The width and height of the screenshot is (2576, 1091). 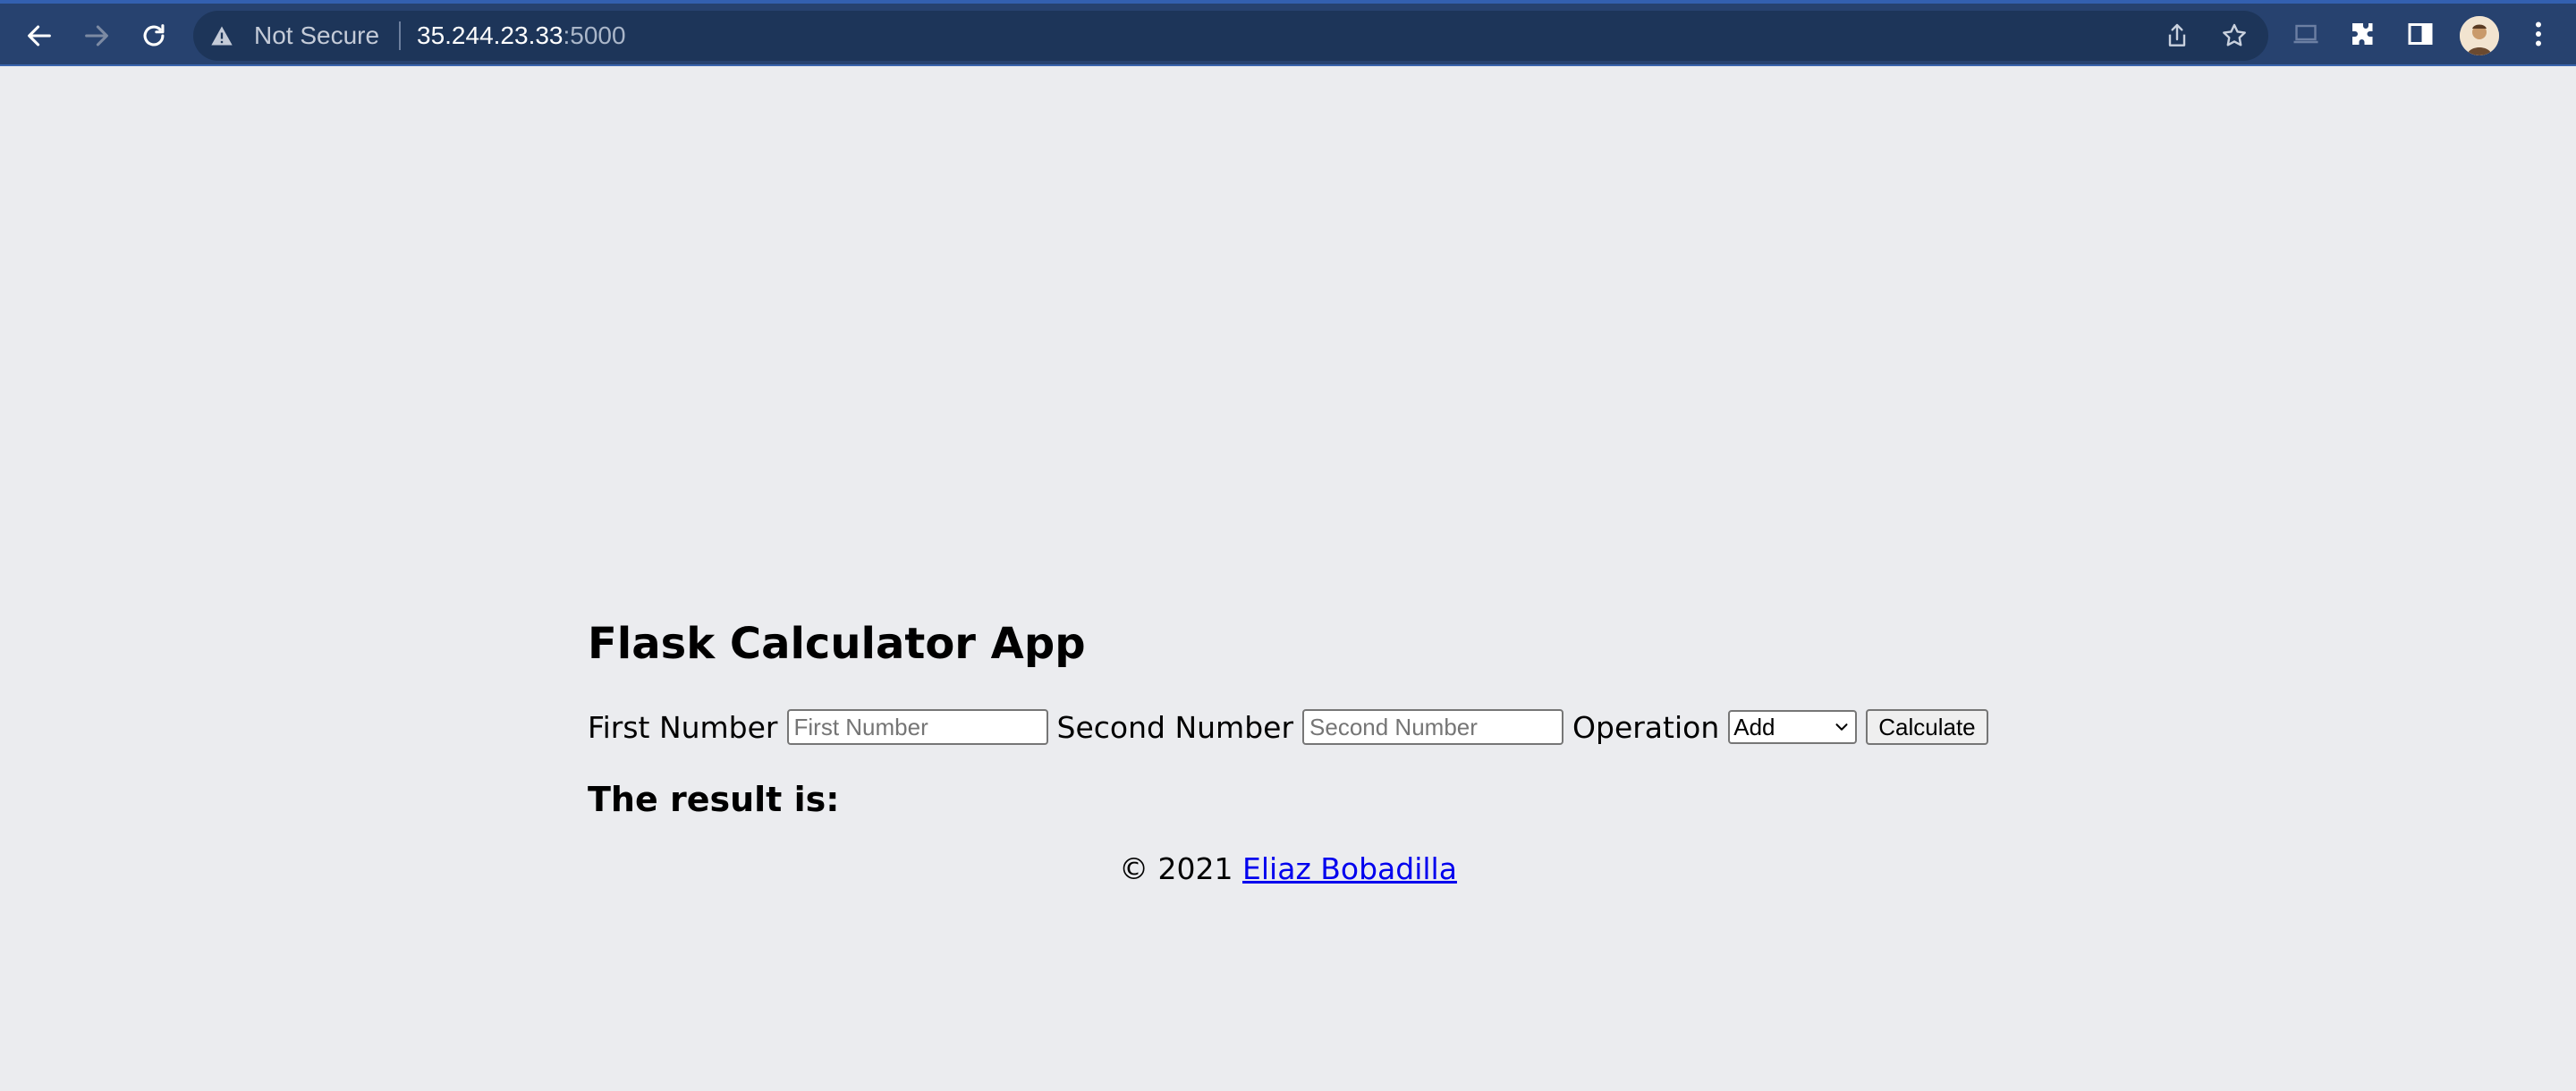 I want to click on side-panel-button, so click(x=2420, y=34).